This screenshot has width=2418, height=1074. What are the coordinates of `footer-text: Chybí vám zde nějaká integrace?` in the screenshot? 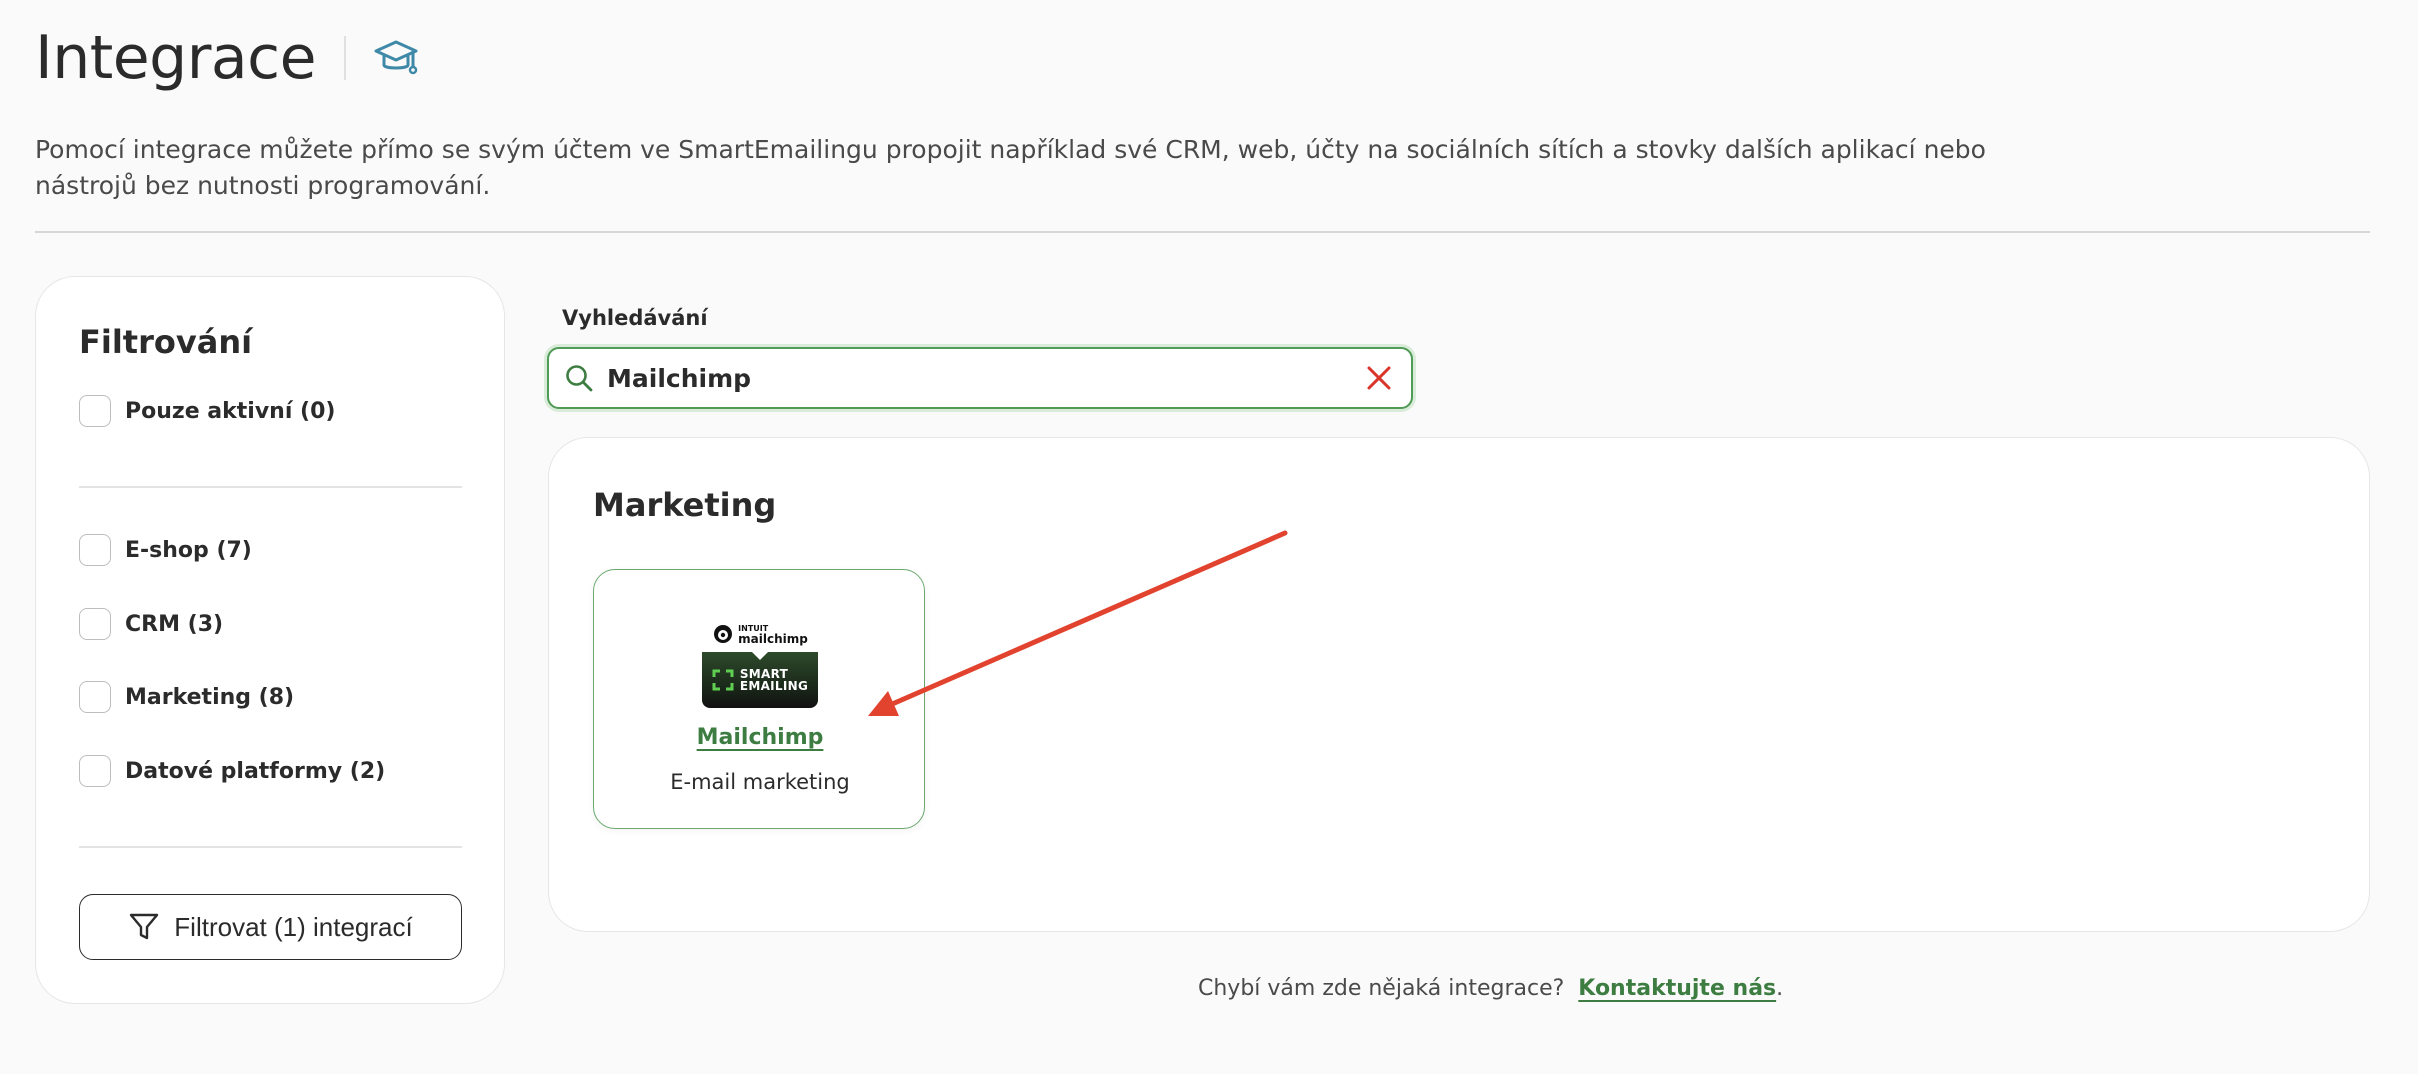 It's located at (1381, 988).